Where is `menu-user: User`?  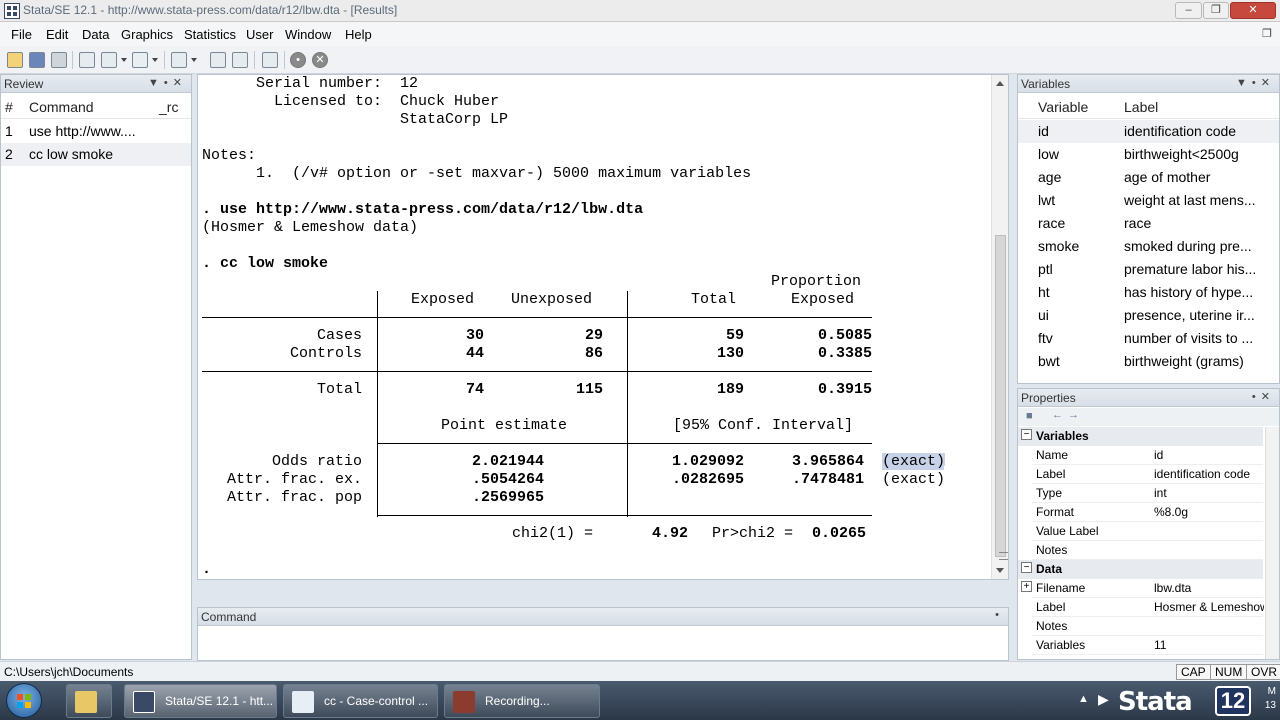 menu-user: User is located at coordinates (259, 34).